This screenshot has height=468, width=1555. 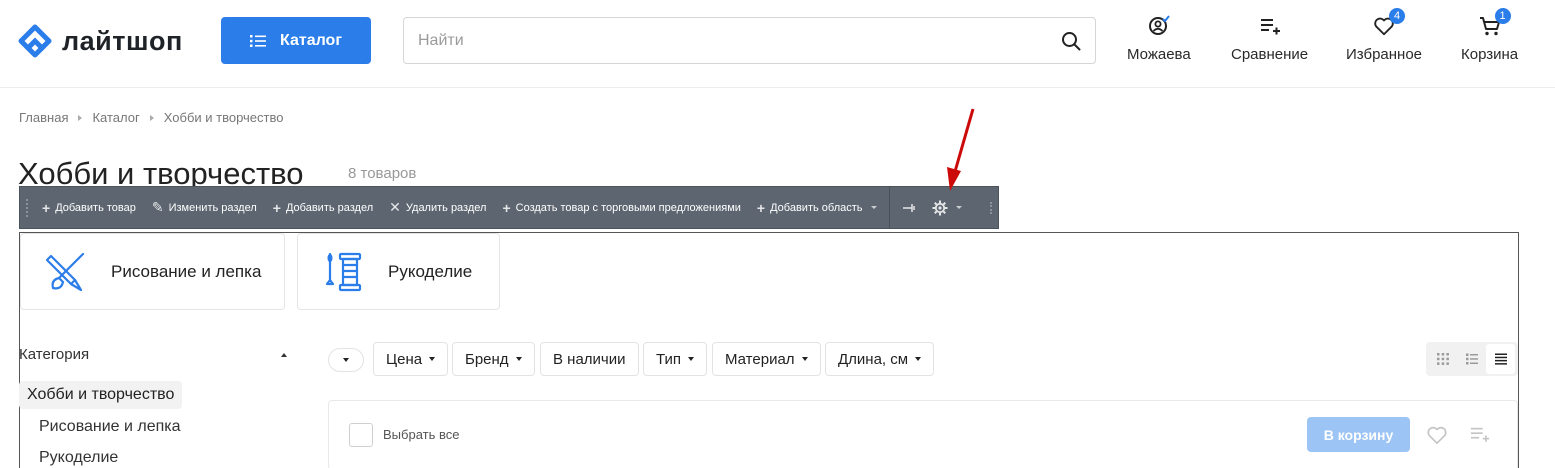 I want to click on filter-brand: Бренд, so click(x=493, y=359).